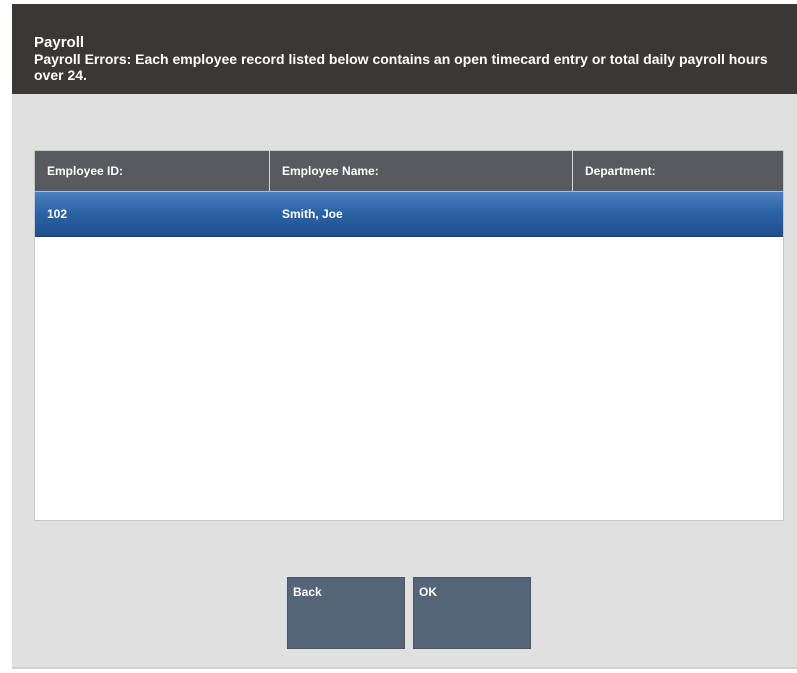 This screenshot has width=797, height=673. Describe the element at coordinates (421, 171) in the screenshot. I see `column-header-employee-name: Employee Name:` at that location.